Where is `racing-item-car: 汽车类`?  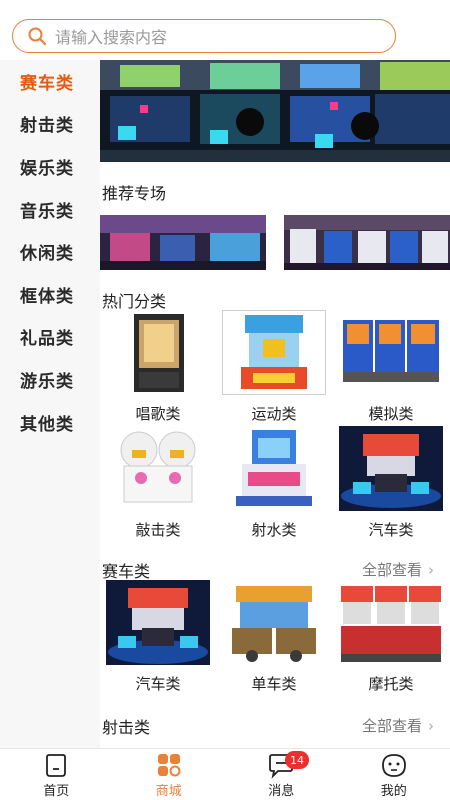 racing-item-car: 汽车类 is located at coordinates (158, 637).